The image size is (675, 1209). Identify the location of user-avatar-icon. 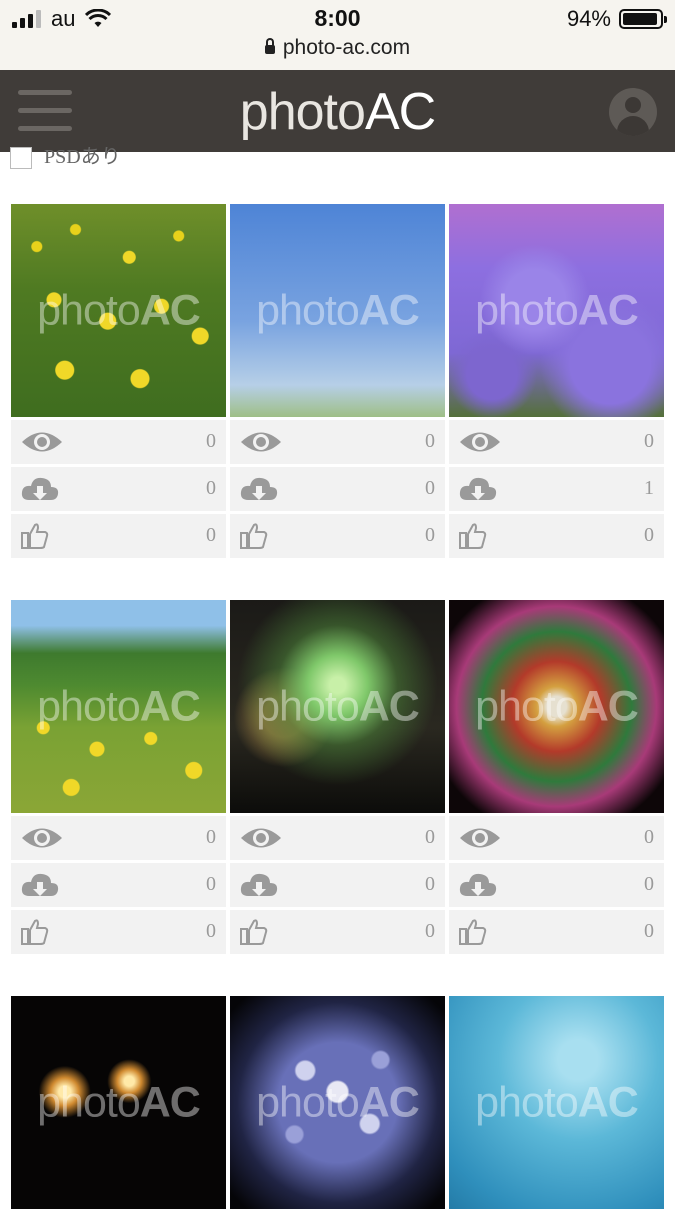
(633, 112).